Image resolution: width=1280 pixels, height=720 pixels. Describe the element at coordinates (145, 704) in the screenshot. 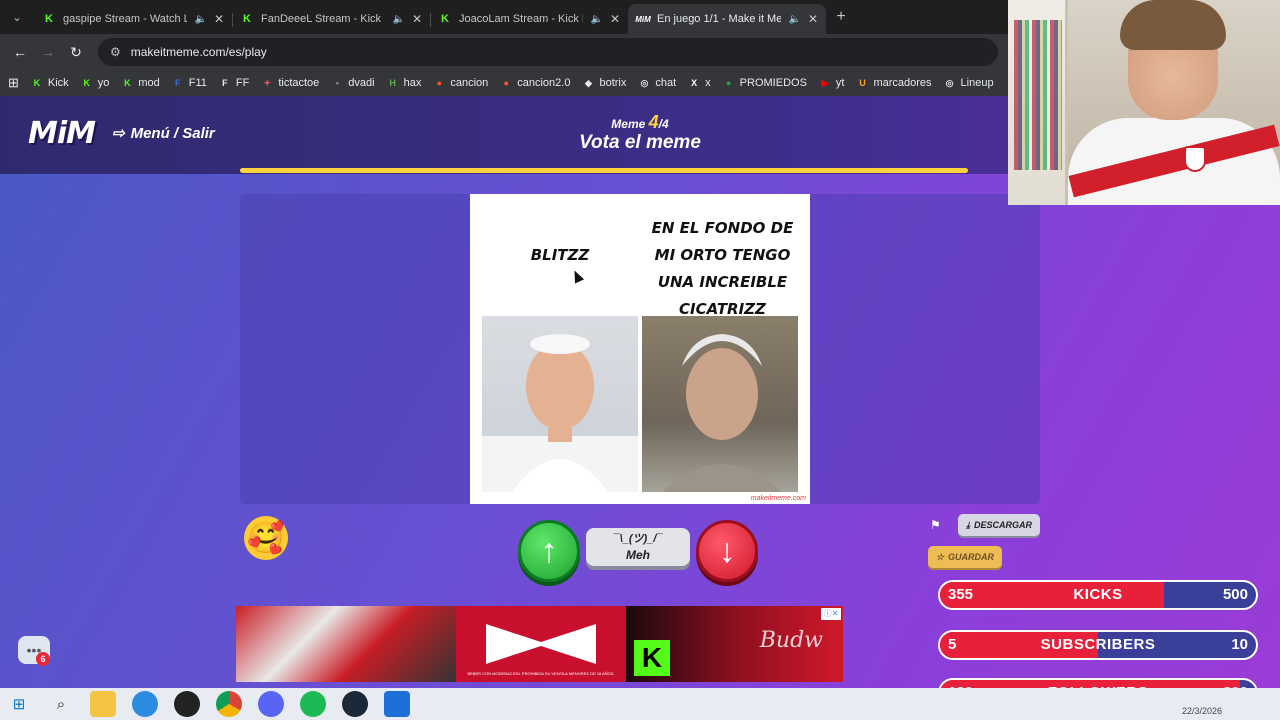

I see `edge-icon` at that location.